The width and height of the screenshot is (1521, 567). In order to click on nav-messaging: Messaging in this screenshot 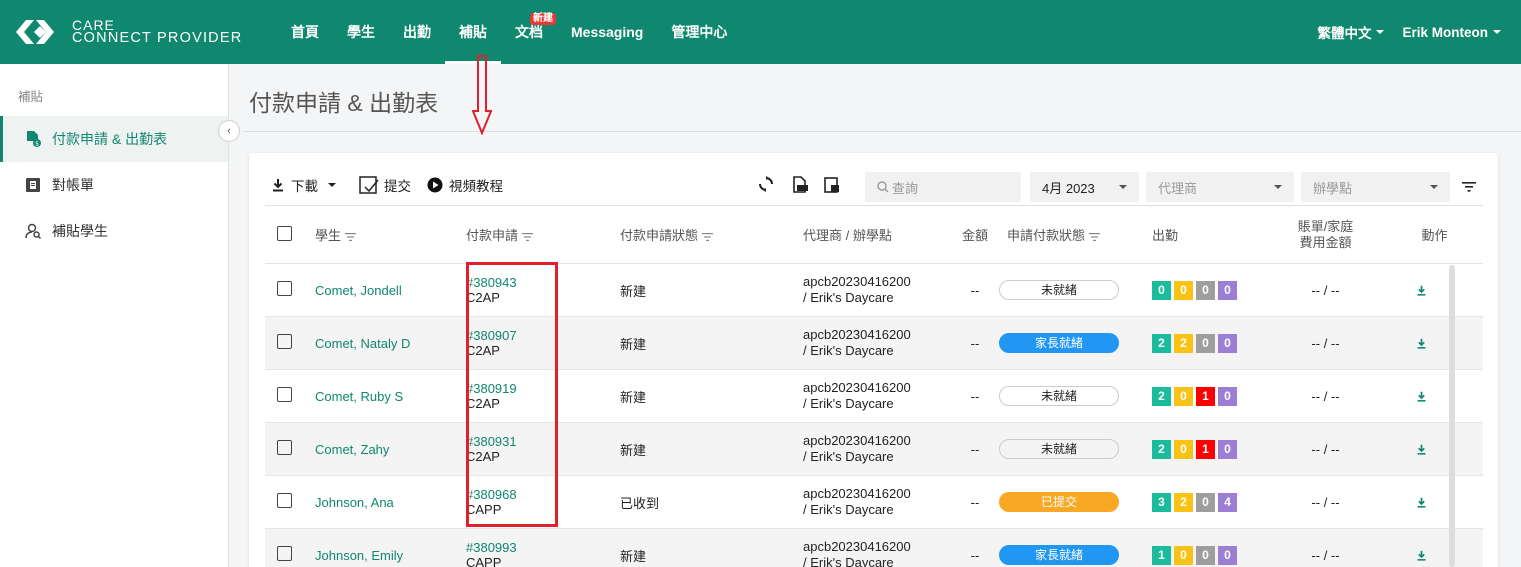, I will do `click(607, 32)`.